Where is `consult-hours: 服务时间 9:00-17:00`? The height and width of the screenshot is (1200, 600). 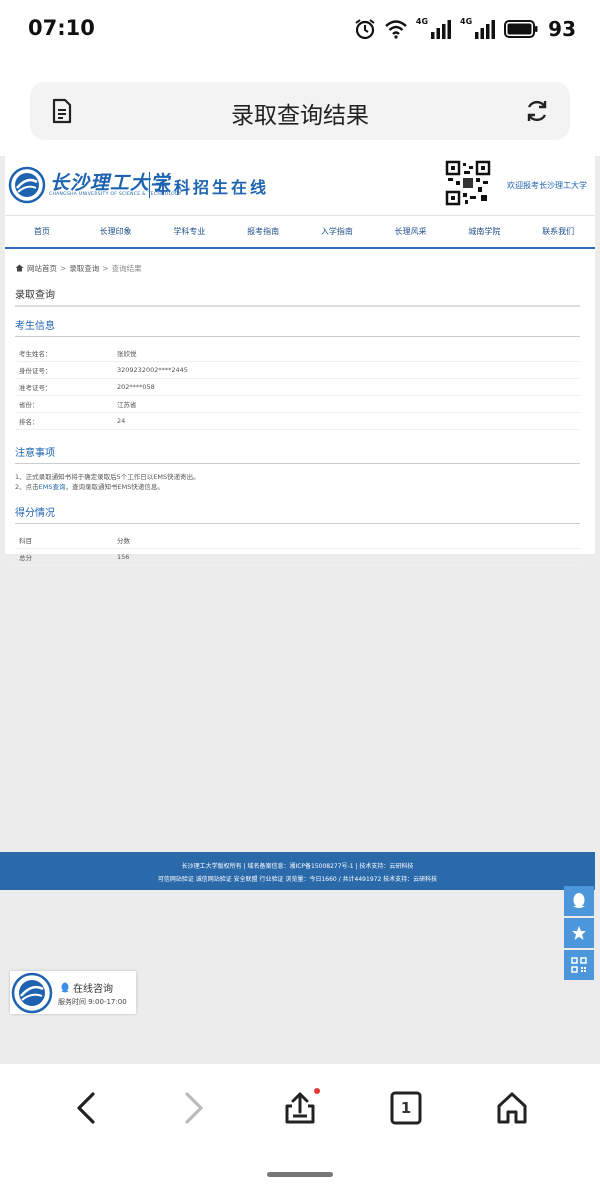 consult-hours: 服务时间 9:00-17:00 is located at coordinates (92, 1002).